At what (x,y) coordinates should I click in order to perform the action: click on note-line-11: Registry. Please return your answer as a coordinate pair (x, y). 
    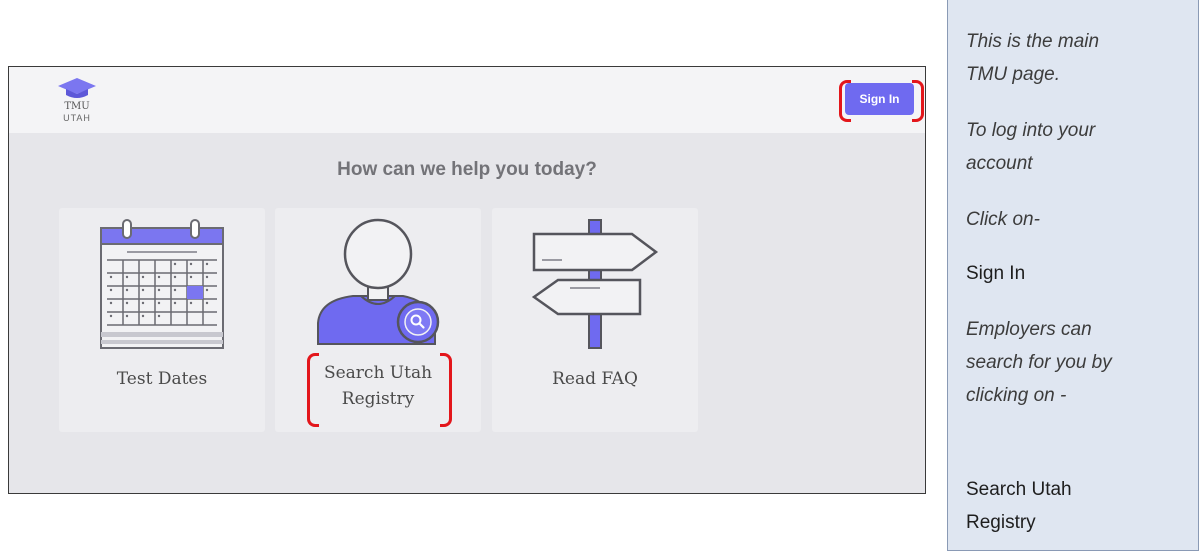
    Looking at the image, I should click on (1001, 522).